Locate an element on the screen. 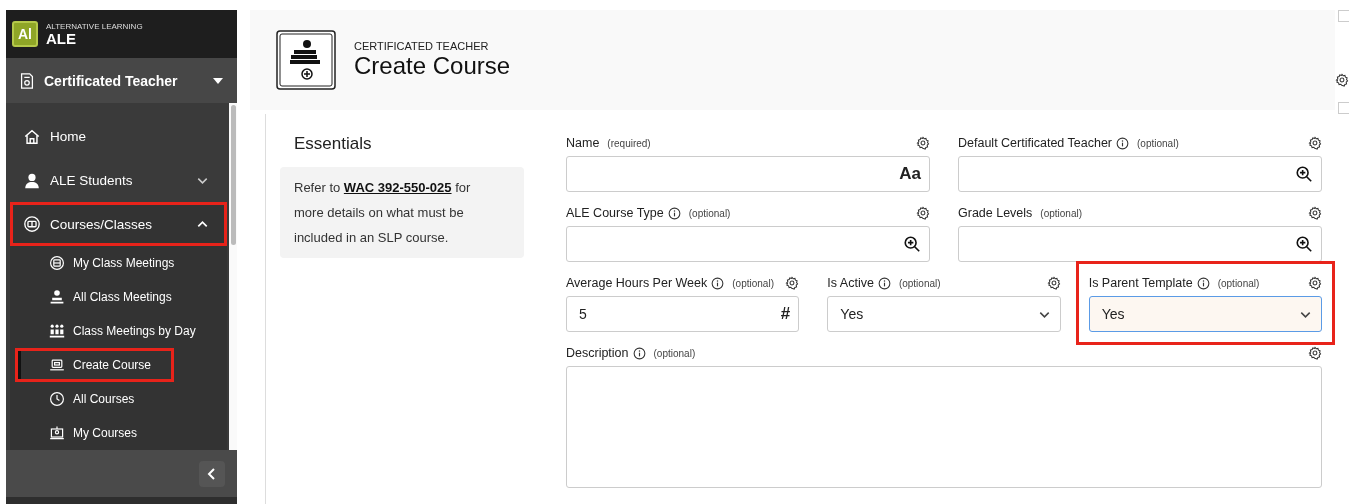 The image size is (1349, 504). nav-subitem: Class Meetings by Day is located at coordinates (117, 331).